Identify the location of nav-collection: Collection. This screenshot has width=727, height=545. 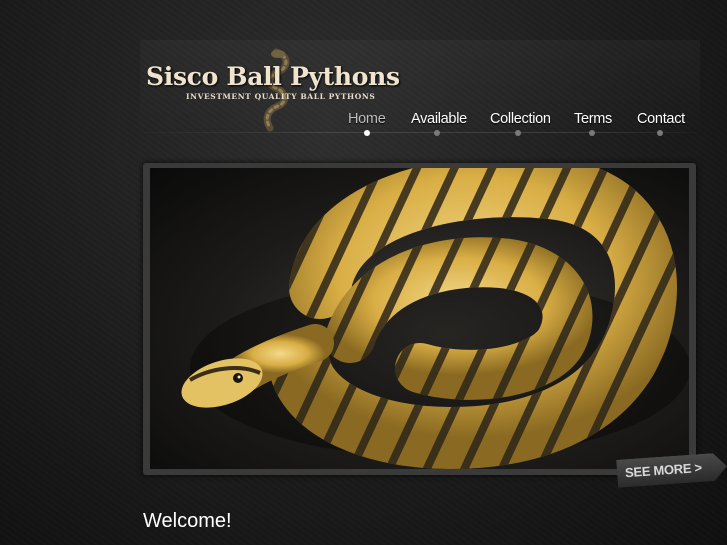
(520, 119).